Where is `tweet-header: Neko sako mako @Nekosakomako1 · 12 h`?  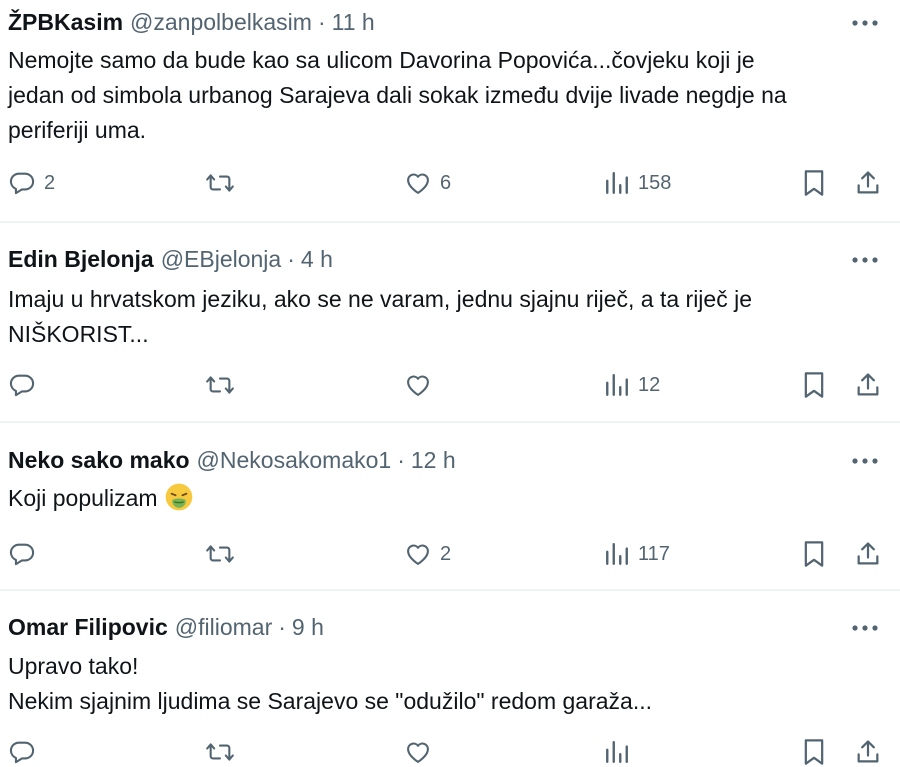
tweet-header: Neko sako mako @Nekosakomako1 · 12 h is located at coordinates (447, 448).